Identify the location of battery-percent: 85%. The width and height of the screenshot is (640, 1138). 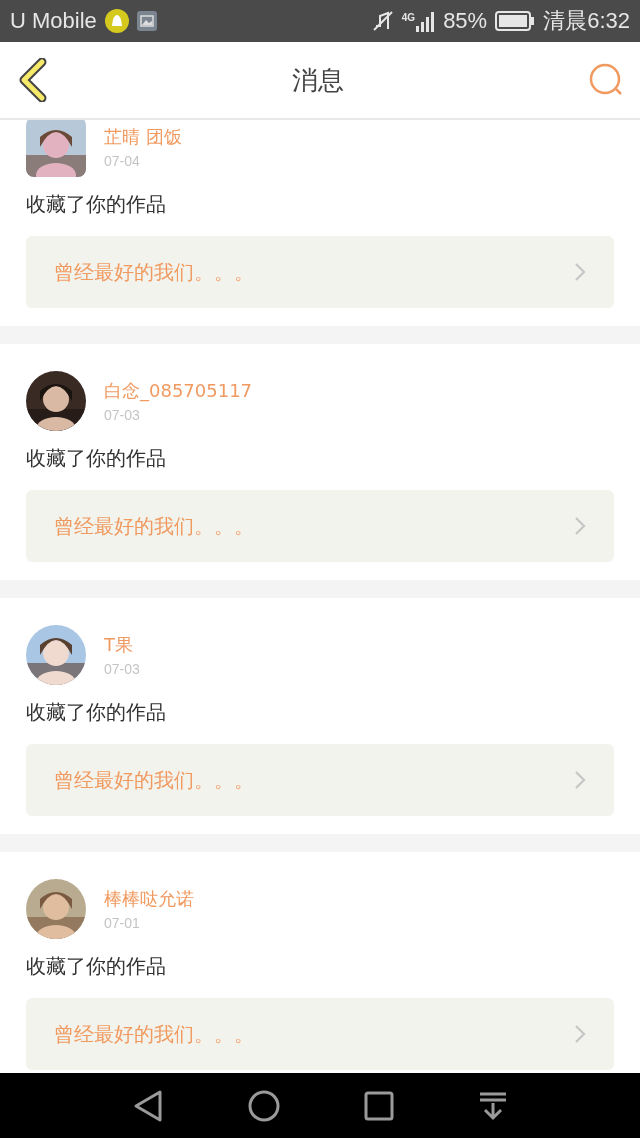
(465, 21).